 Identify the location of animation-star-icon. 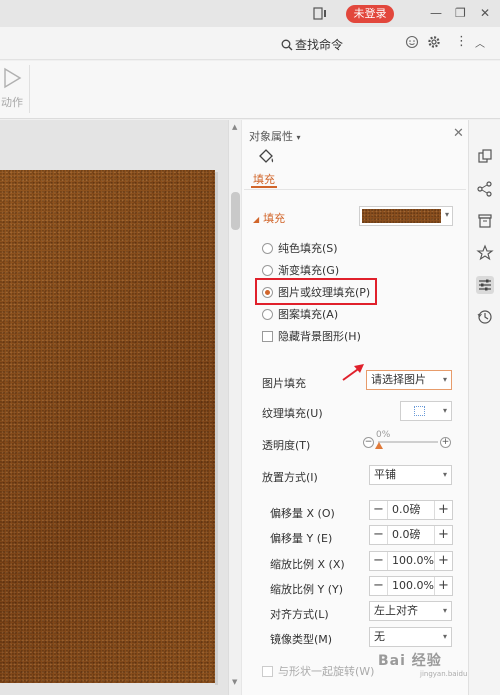
(485, 253).